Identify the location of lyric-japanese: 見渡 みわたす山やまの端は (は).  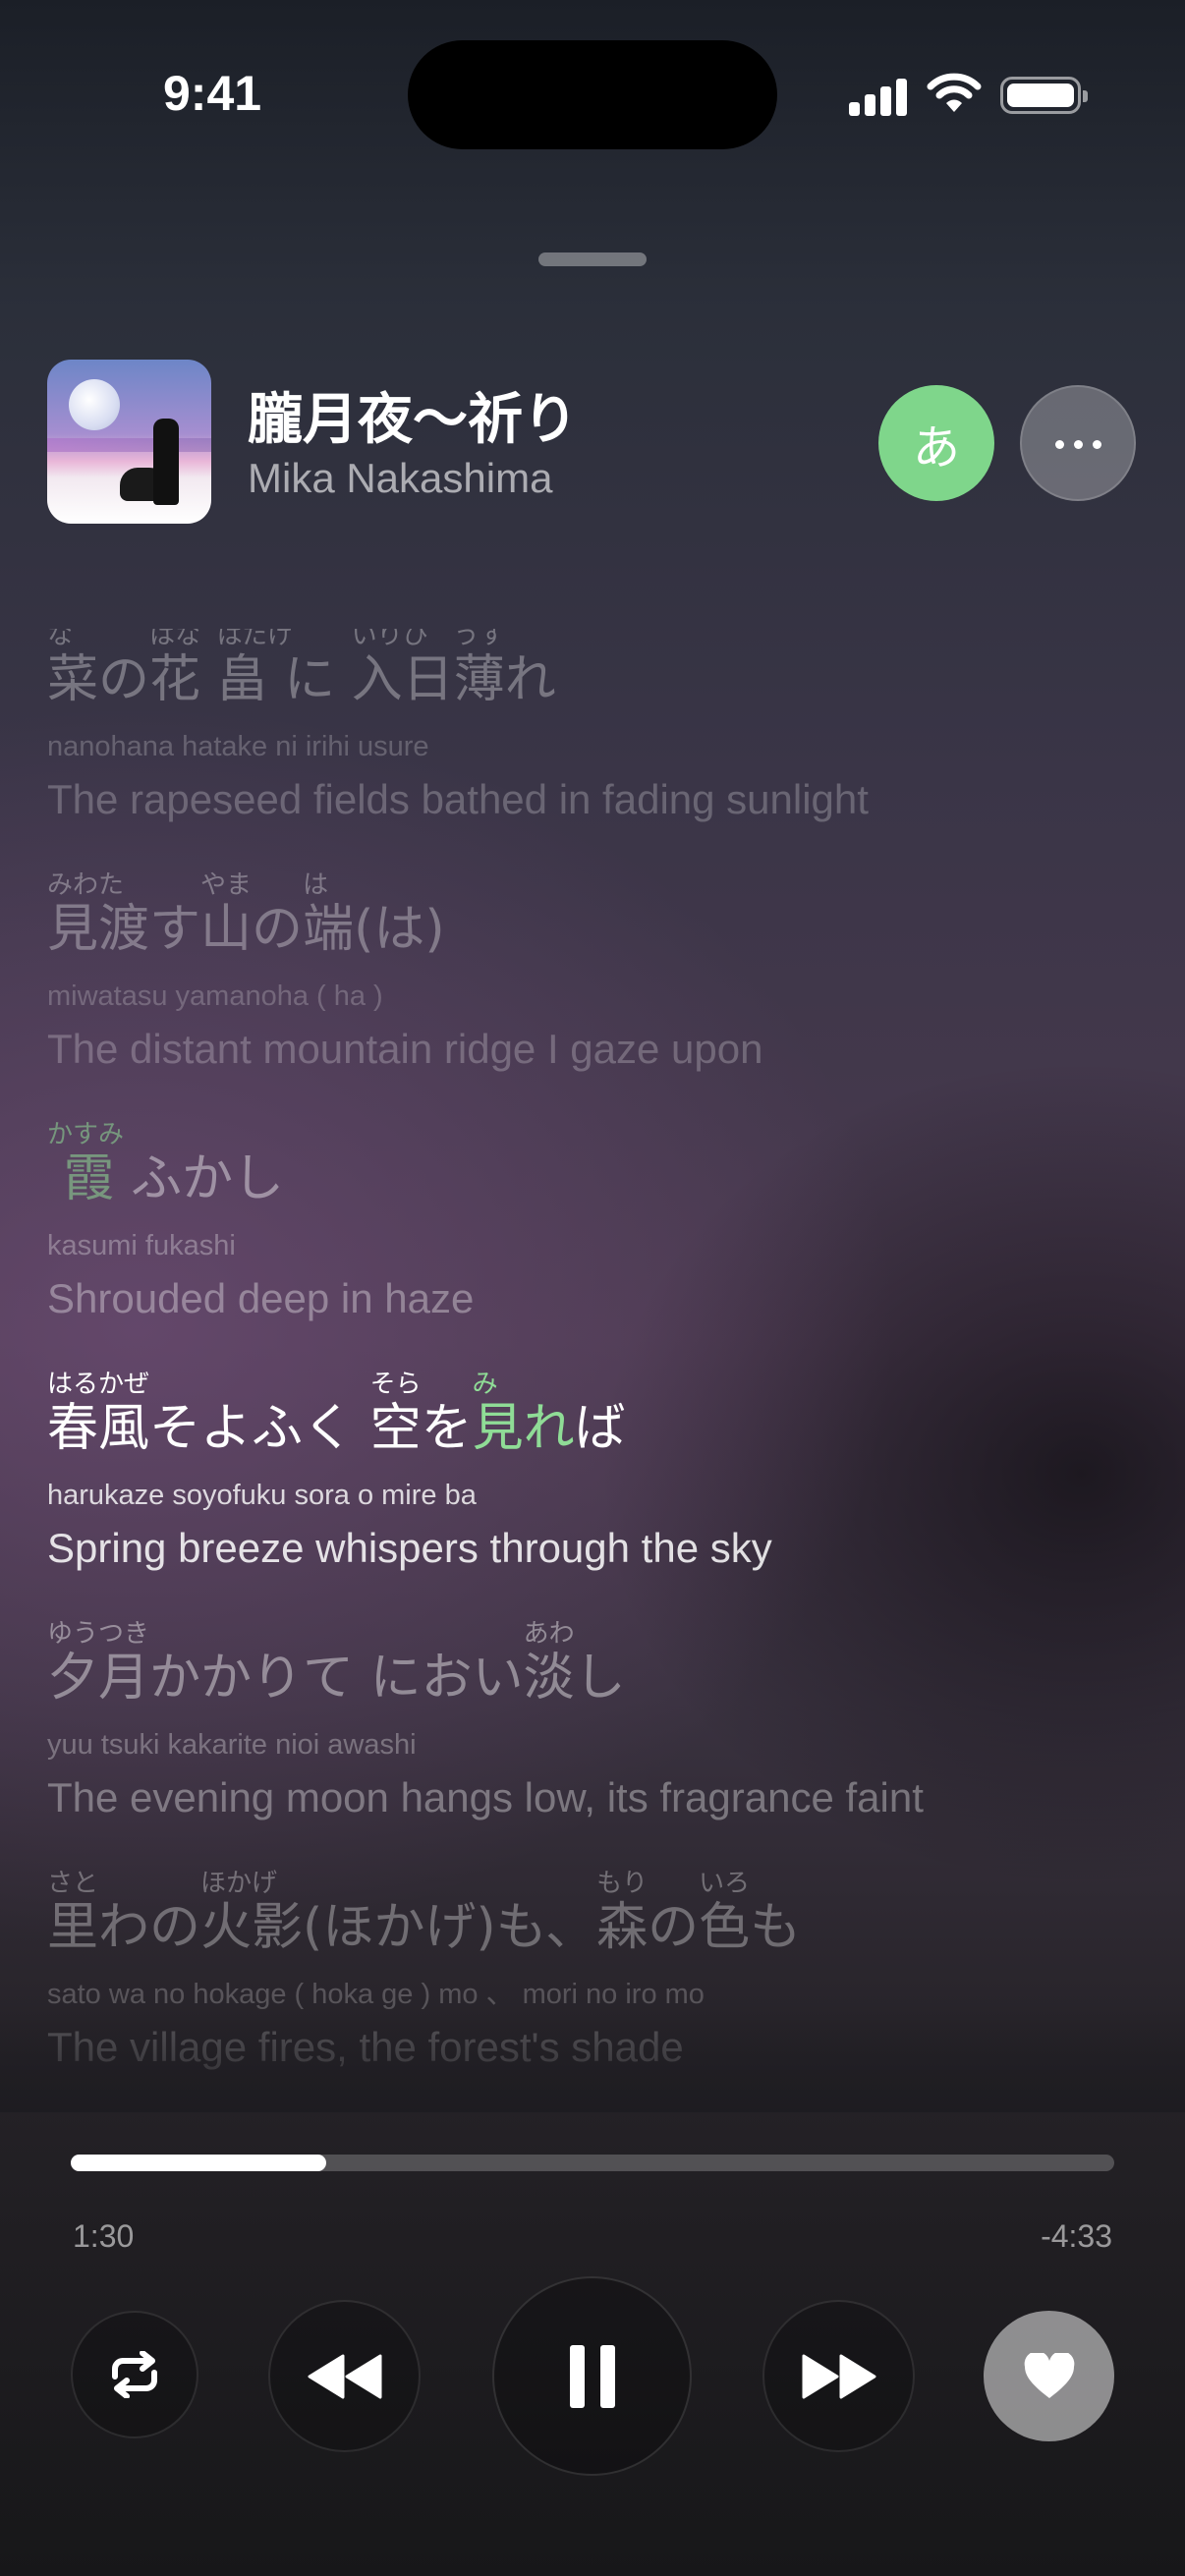
(405, 924).